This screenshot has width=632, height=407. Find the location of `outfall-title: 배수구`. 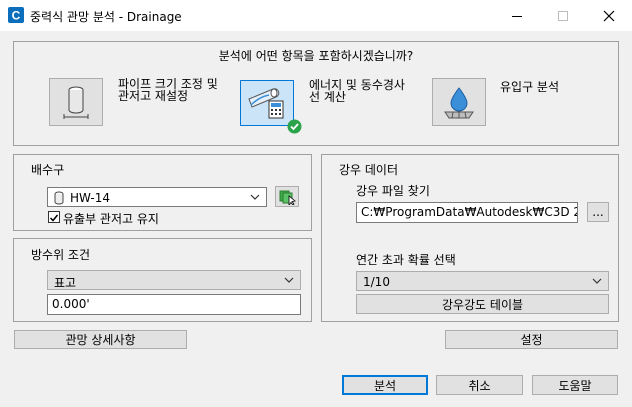

outfall-title: 배수구 is located at coordinates (48, 170).